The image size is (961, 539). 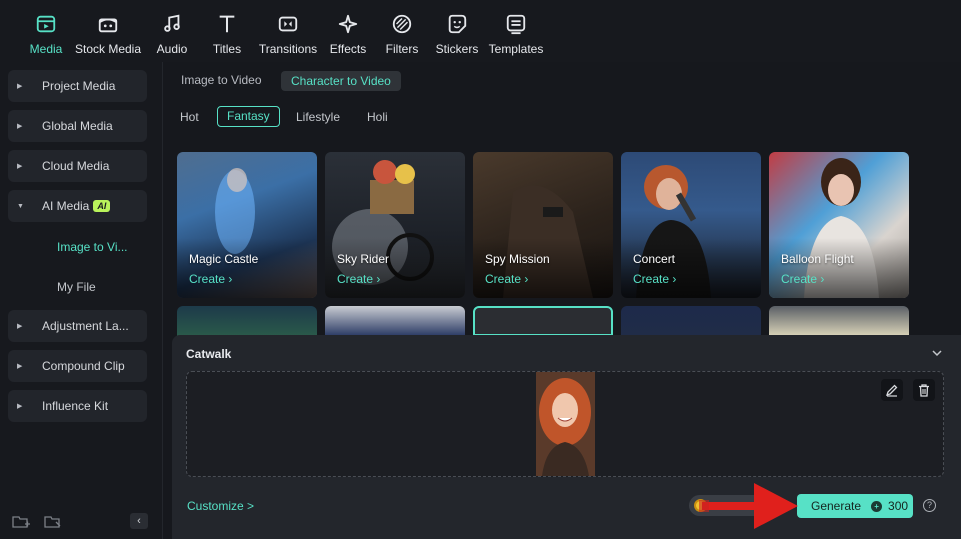 What do you see at coordinates (839, 225) in the screenshot?
I see `template-card: Balloon Flight Create ›` at bounding box center [839, 225].